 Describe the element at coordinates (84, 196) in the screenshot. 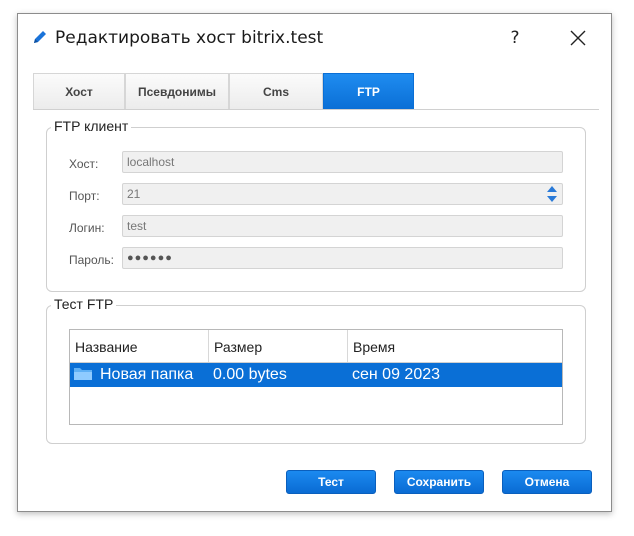

I see `port-label: Порт:` at that location.